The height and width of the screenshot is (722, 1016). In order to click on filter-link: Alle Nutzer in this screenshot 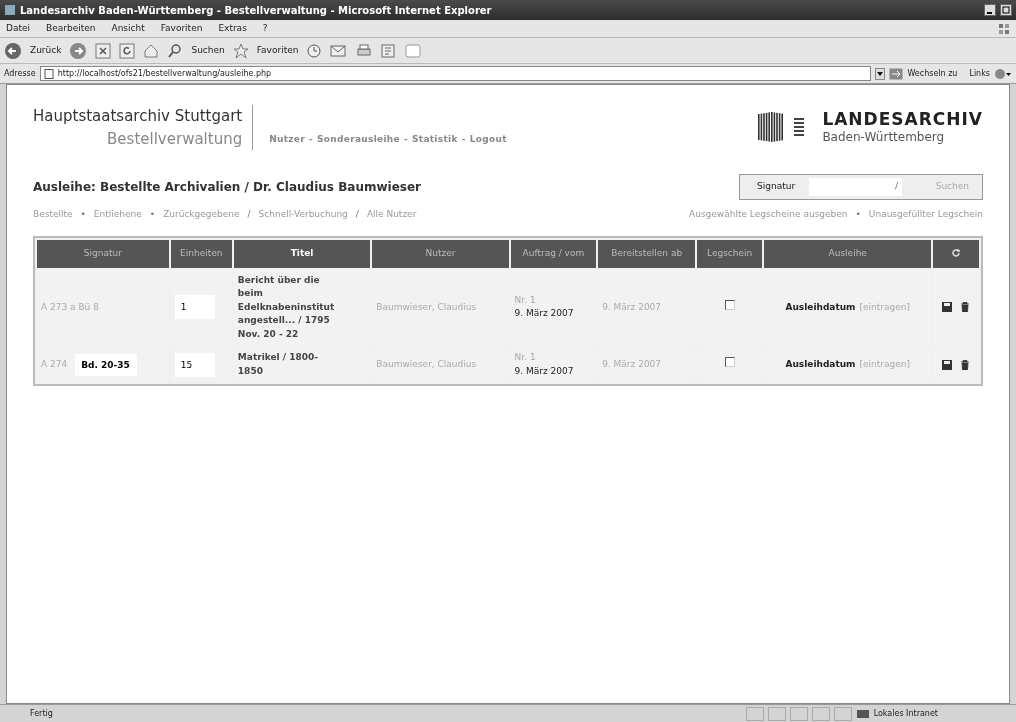, I will do `click(391, 215)`.